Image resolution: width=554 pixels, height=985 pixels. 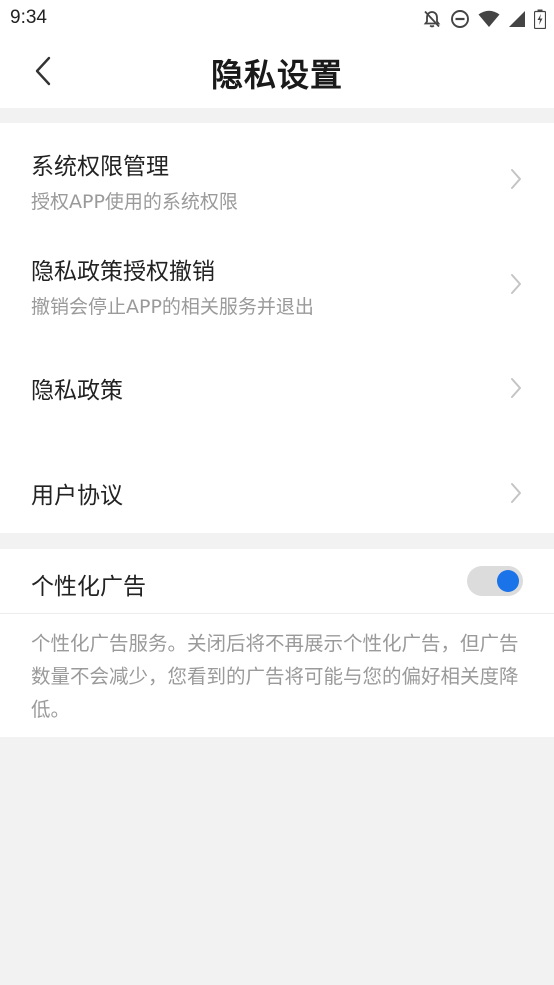 I want to click on settings-item-privacy-policy: 隐私政策, so click(x=277, y=385).